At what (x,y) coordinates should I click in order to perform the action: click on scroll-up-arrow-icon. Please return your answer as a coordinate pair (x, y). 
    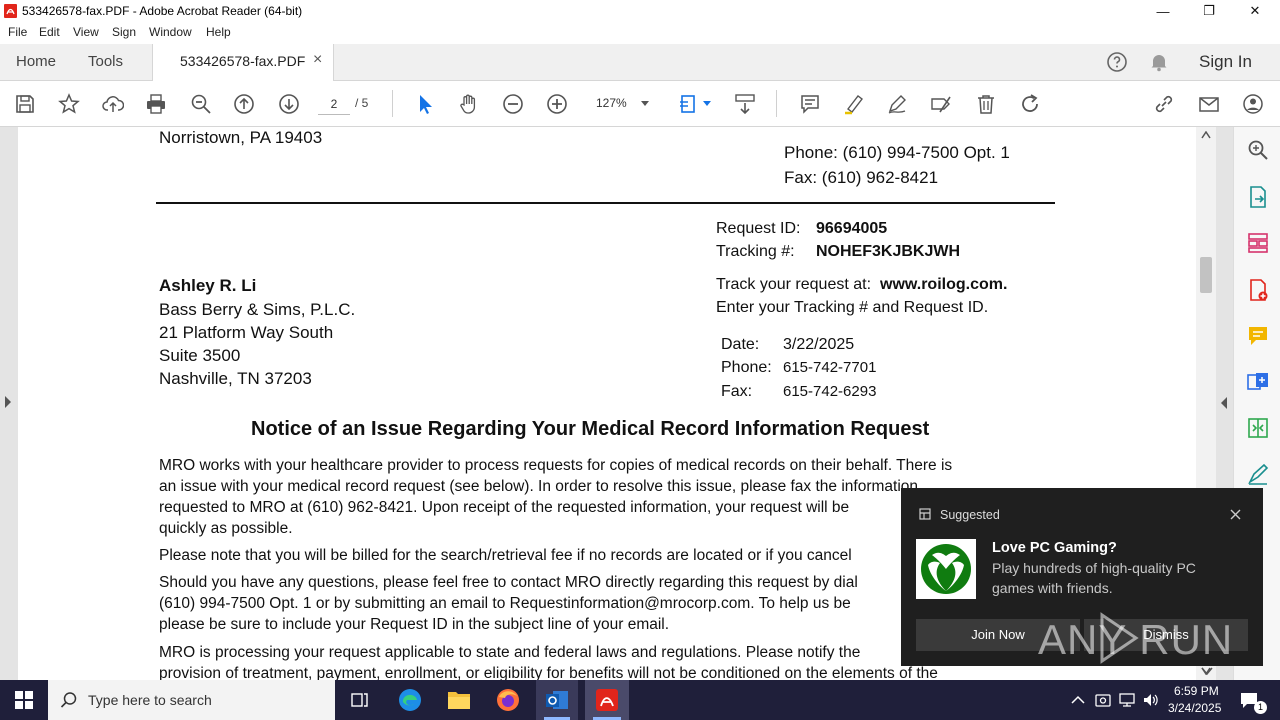
    Looking at the image, I should click on (1206, 135).